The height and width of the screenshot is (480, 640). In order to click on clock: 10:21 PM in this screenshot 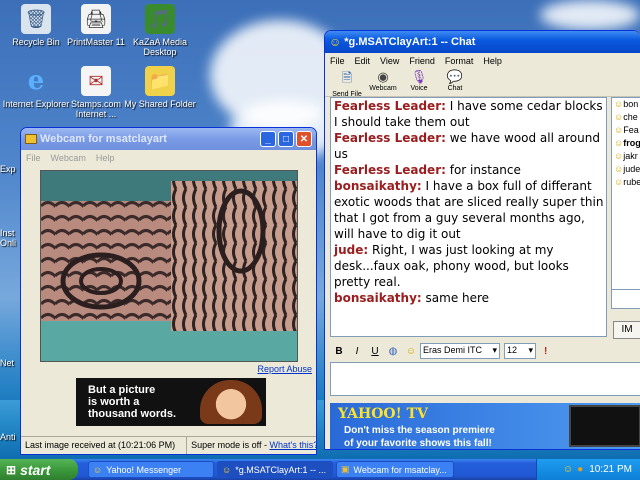, I will do `click(610, 469)`.